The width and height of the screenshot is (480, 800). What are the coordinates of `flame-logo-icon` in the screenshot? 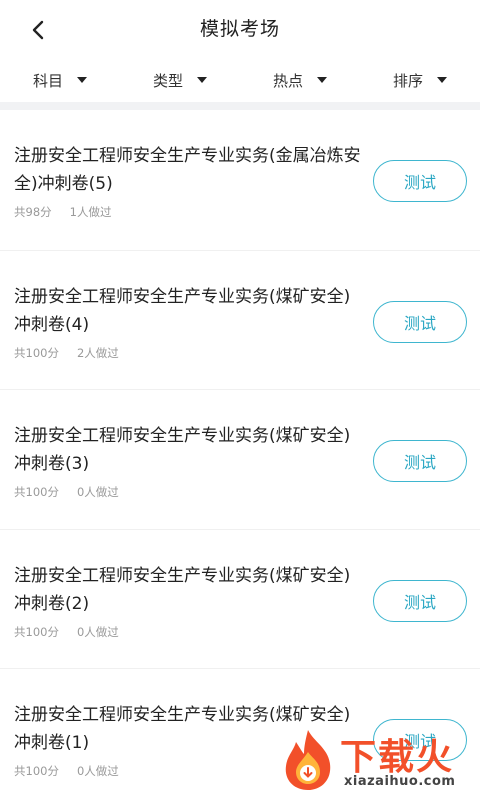 It's located at (308, 760).